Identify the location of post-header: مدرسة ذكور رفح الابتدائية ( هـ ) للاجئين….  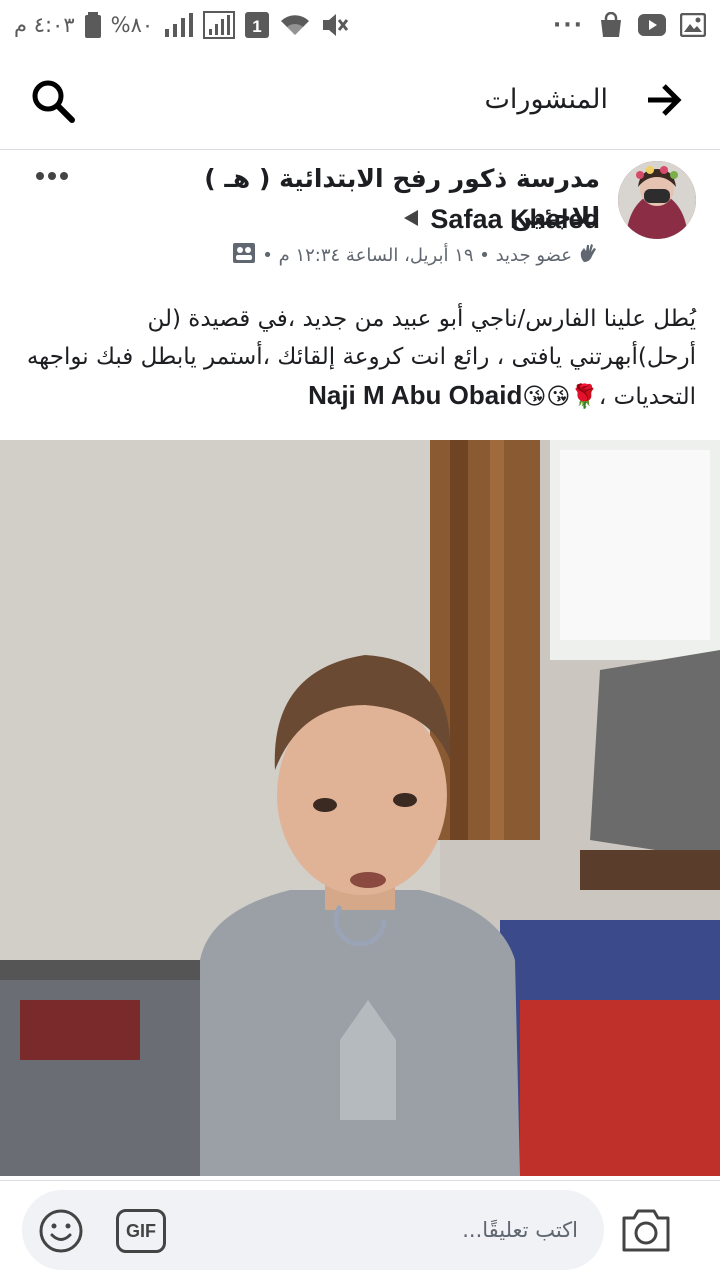
(360, 214).